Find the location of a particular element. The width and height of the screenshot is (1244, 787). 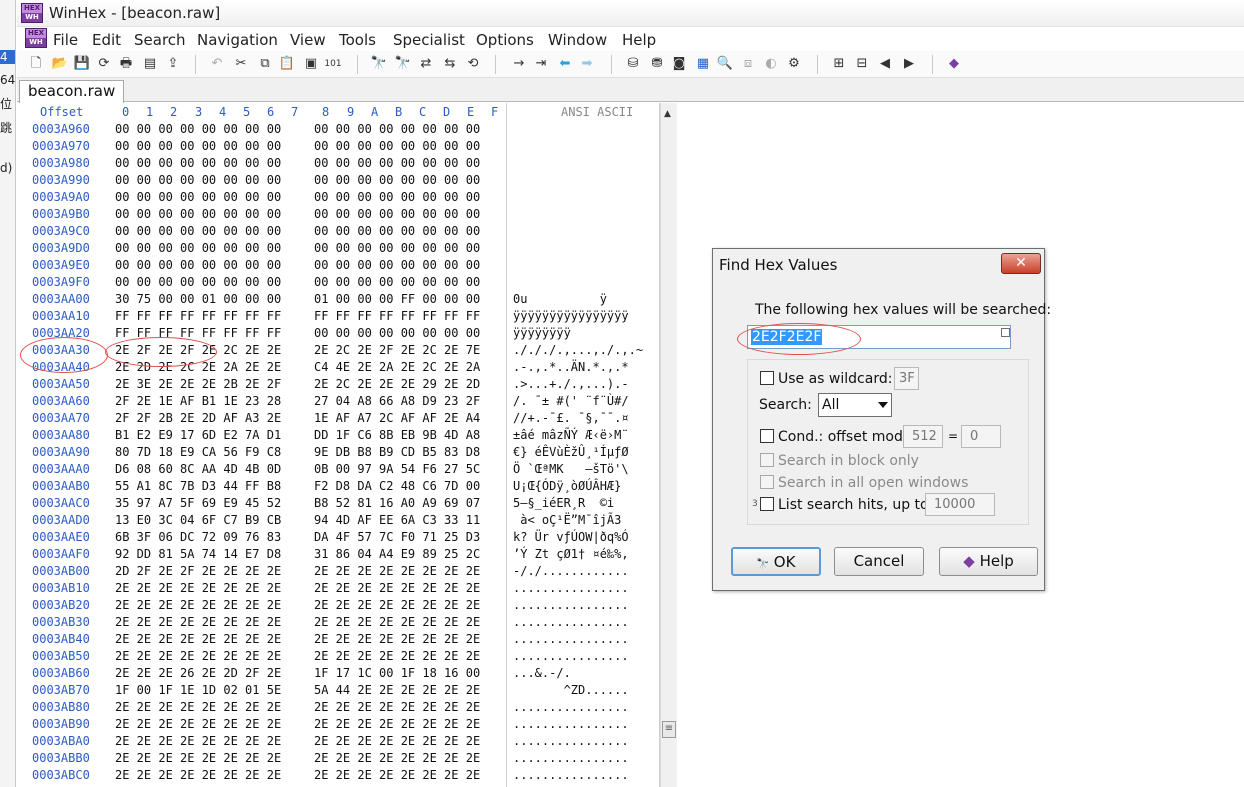

menu-specialist: Specialist is located at coordinates (429, 40).